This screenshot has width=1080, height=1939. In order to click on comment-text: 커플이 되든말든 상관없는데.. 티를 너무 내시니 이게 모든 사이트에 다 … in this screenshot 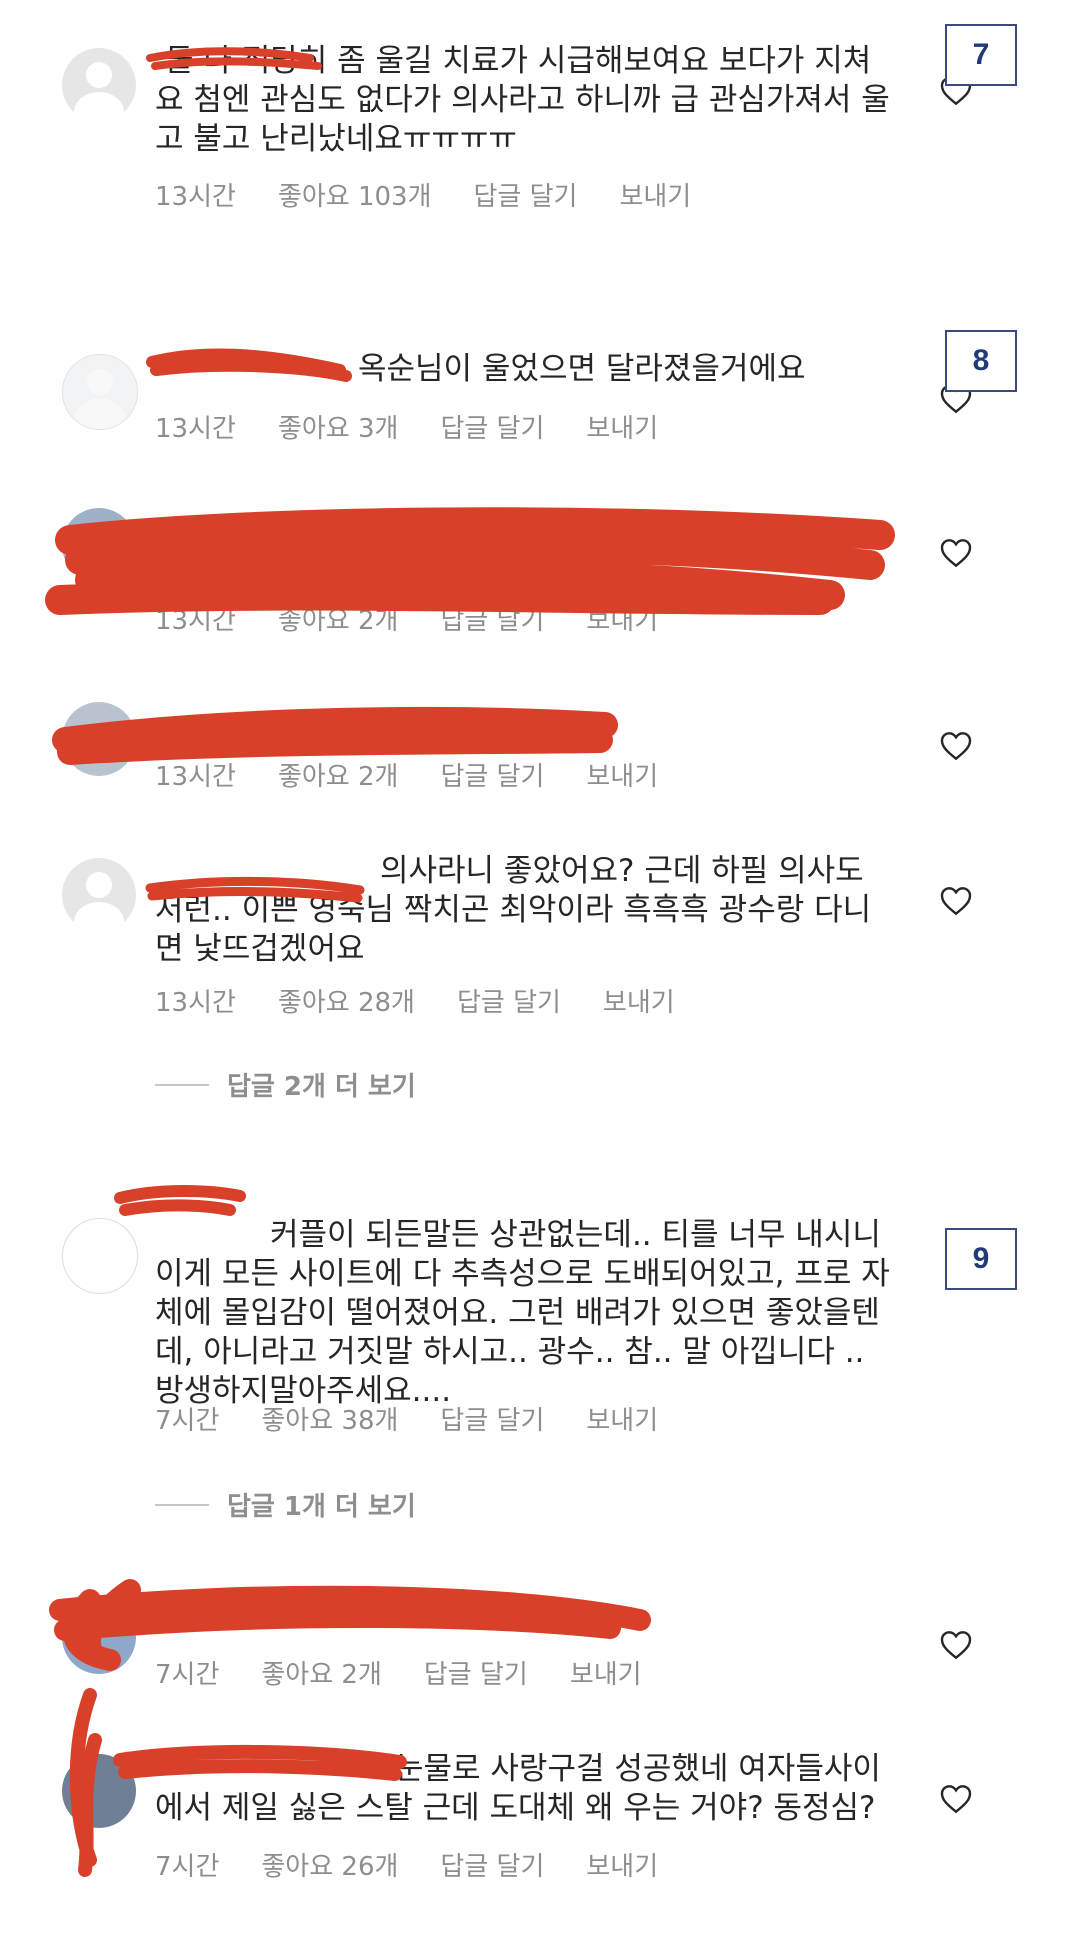, I will do `click(522, 1313)`.